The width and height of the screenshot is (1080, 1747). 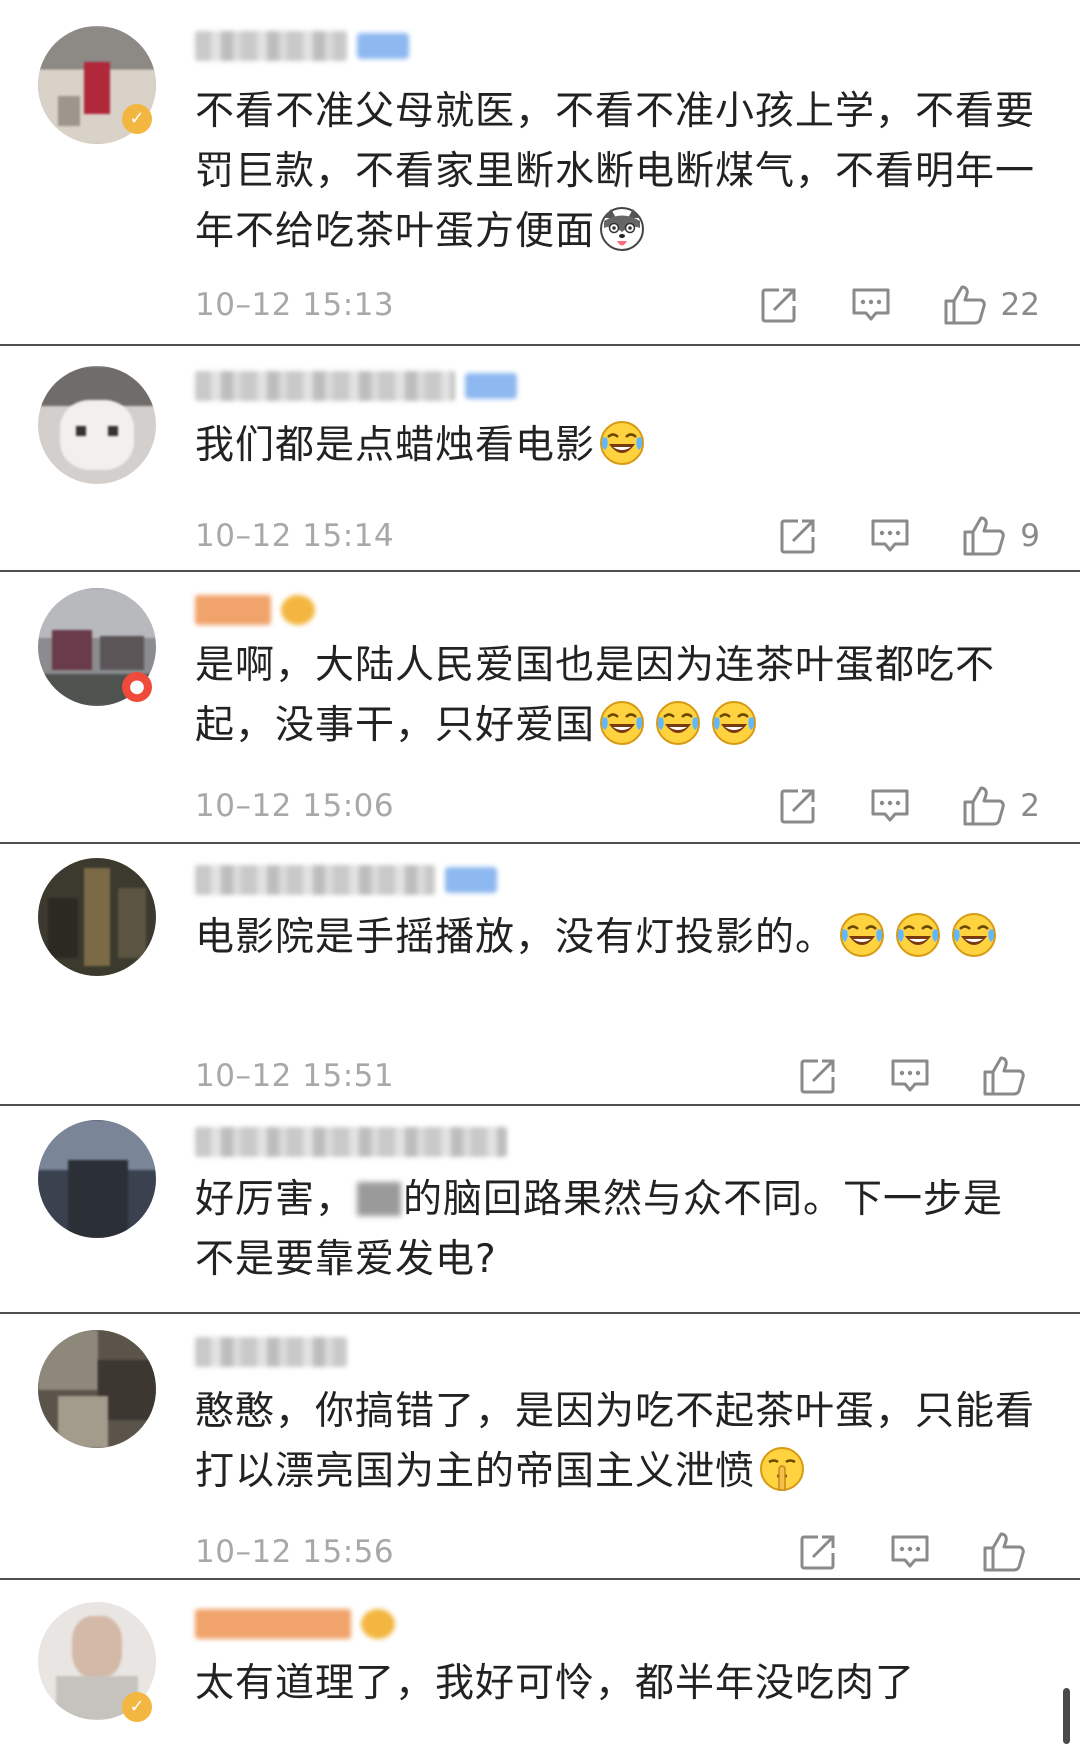 What do you see at coordinates (595, 695) in the screenshot?
I see `comment-text-content: 是啊，大陆人民爱国也是因为连茶叶蛋都吃不起，没事干，只好爱国` at bounding box center [595, 695].